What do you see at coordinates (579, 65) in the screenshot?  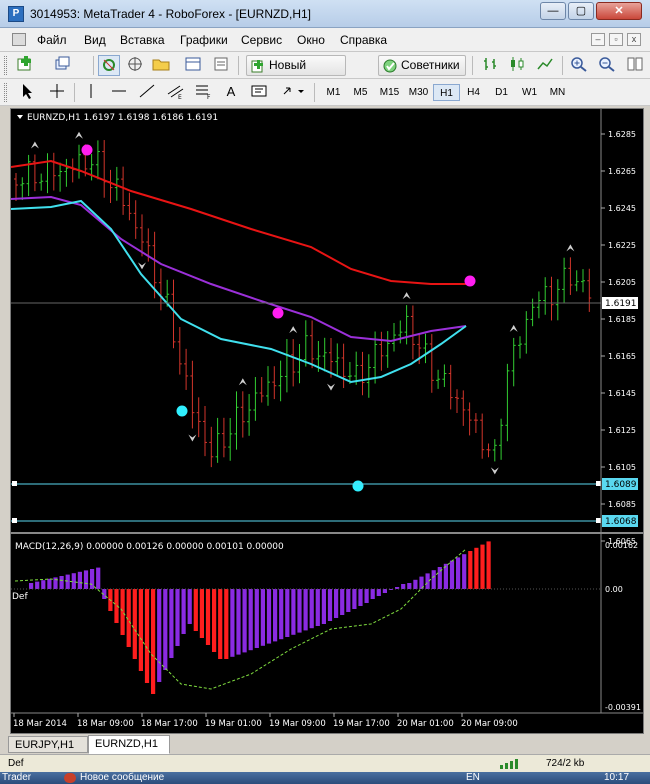 I see `zoom-in-icon` at bounding box center [579, 65].